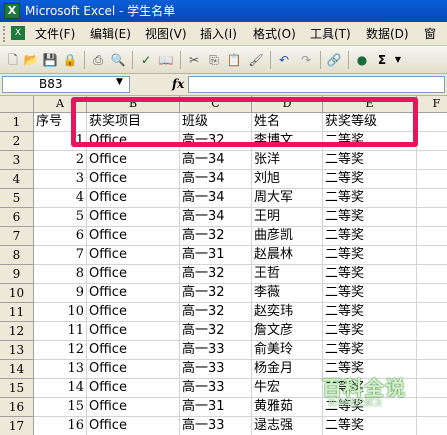 This screenshot has width=447, height=435. Describe the element at coordinates (12, 11) in the screenshot. I see `excel-app-icon: X` at that location.